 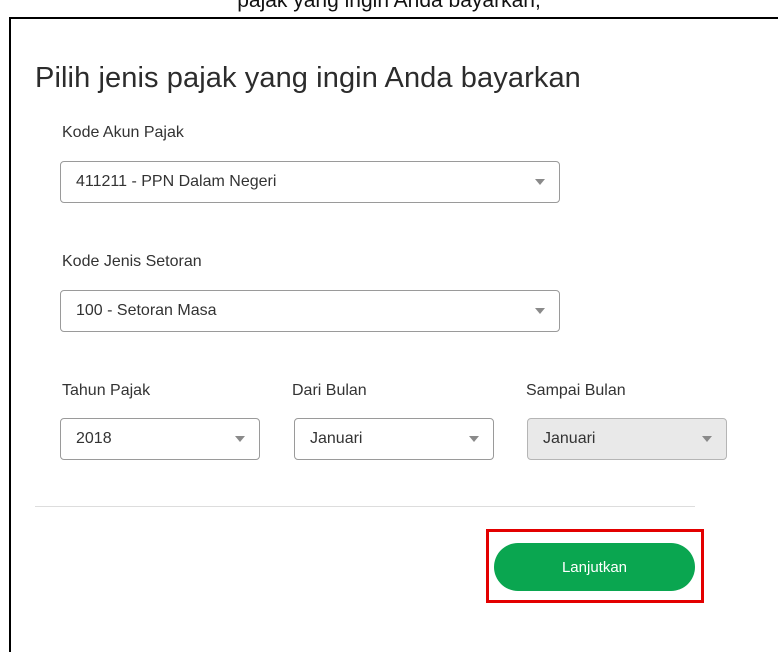 I want to click on tahun-pajak-value: 2018, so click(x=94, y=438).